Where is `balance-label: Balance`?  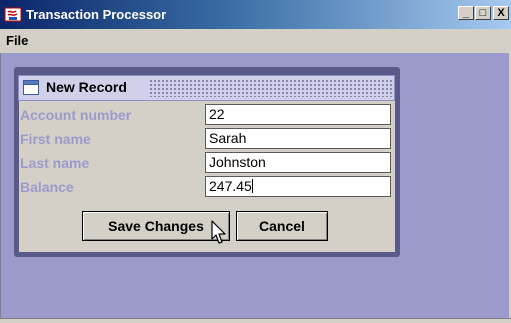
balance-label: Balance is located at coordinates (47, 187).